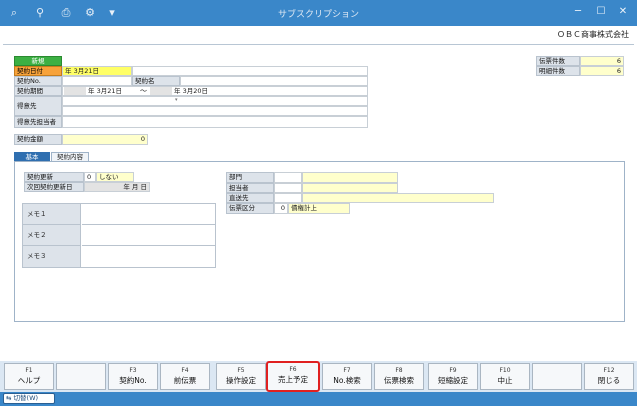 Image resolution: width=637 pixels, height=406 pixels. Describe the element at coordinates (54, 187) in the screenshot. I see `next-renewal-label: 次回契約更新日` at that location.